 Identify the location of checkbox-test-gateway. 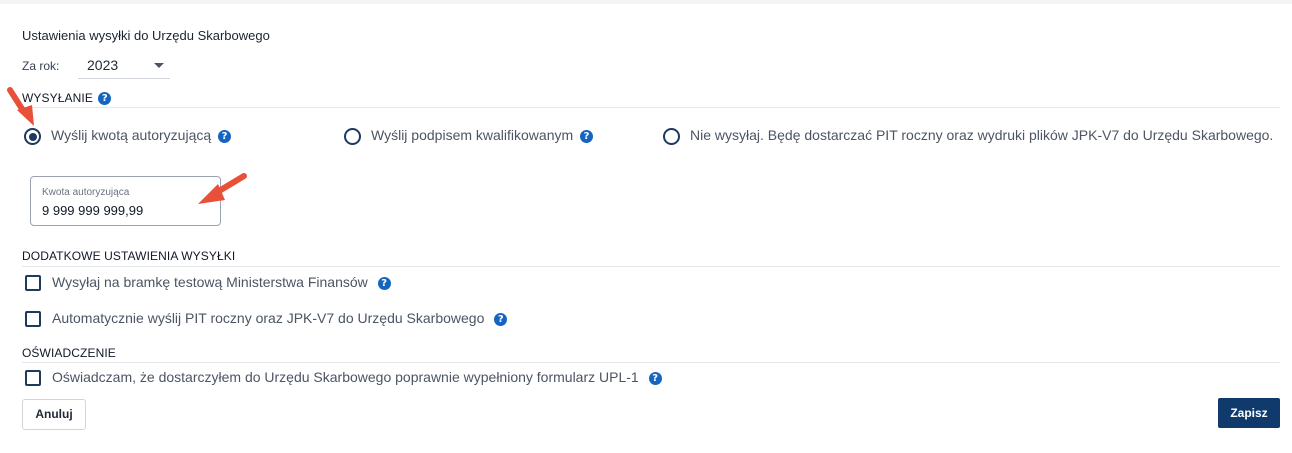
(33, 283).